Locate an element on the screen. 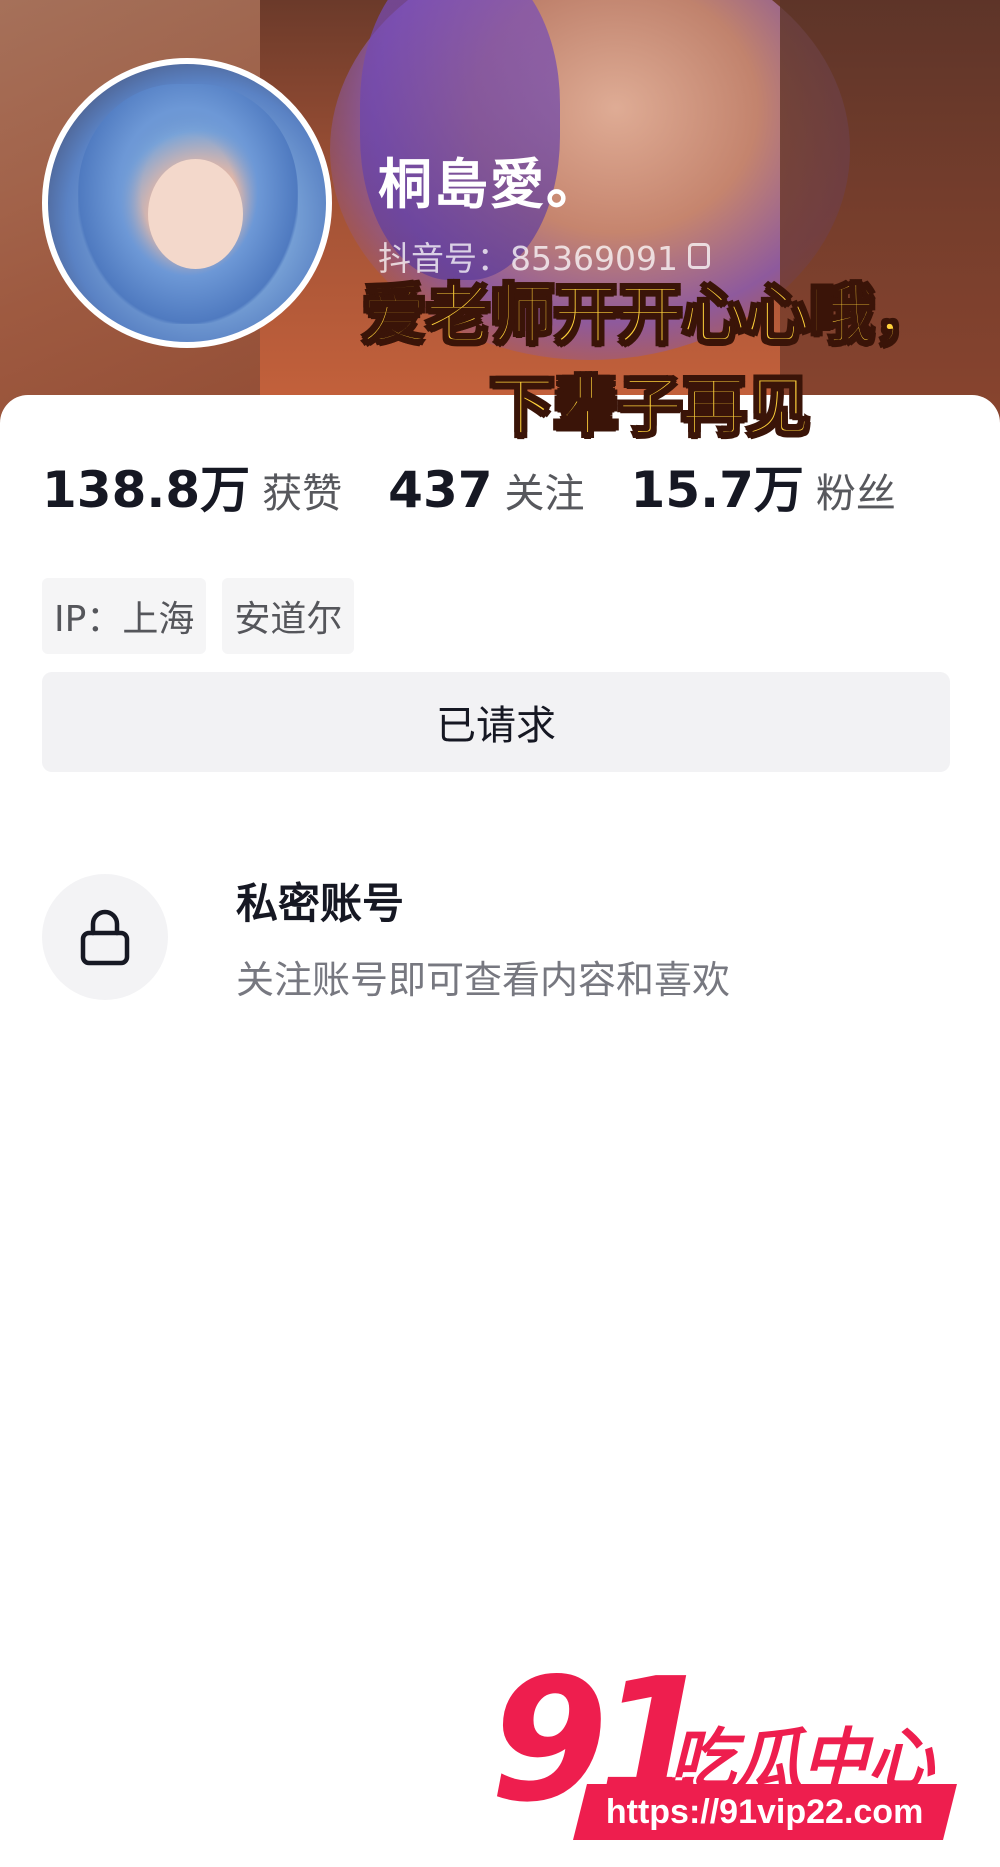  profile-stats: 138.8万 获赞 437 关注 15.7万 粉丝 is located at coordinates (492, 486).